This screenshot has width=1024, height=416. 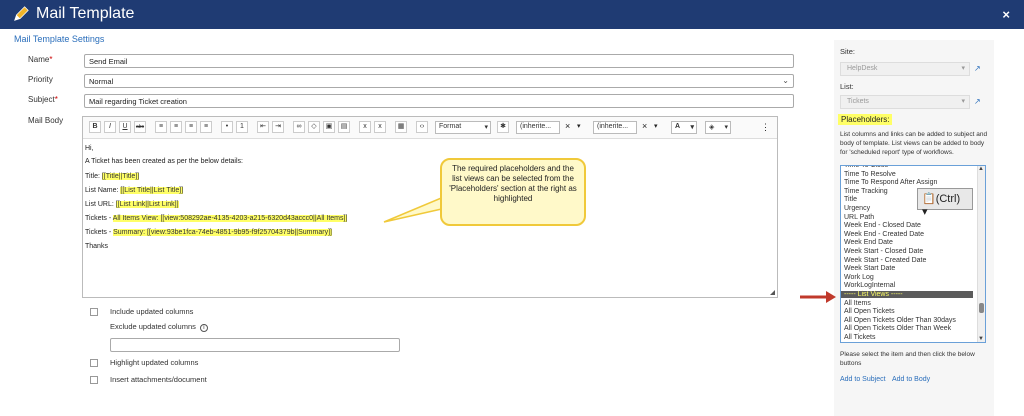 I want to click on scrollbar-thumb, so click(x=981, y=308).